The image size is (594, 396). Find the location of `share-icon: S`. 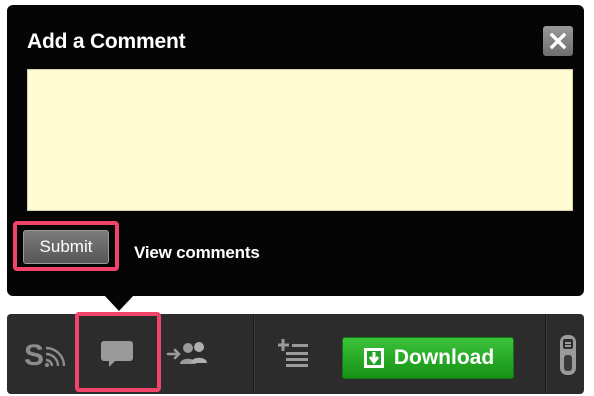

share-icon: S is located at coordinates (45, 355).